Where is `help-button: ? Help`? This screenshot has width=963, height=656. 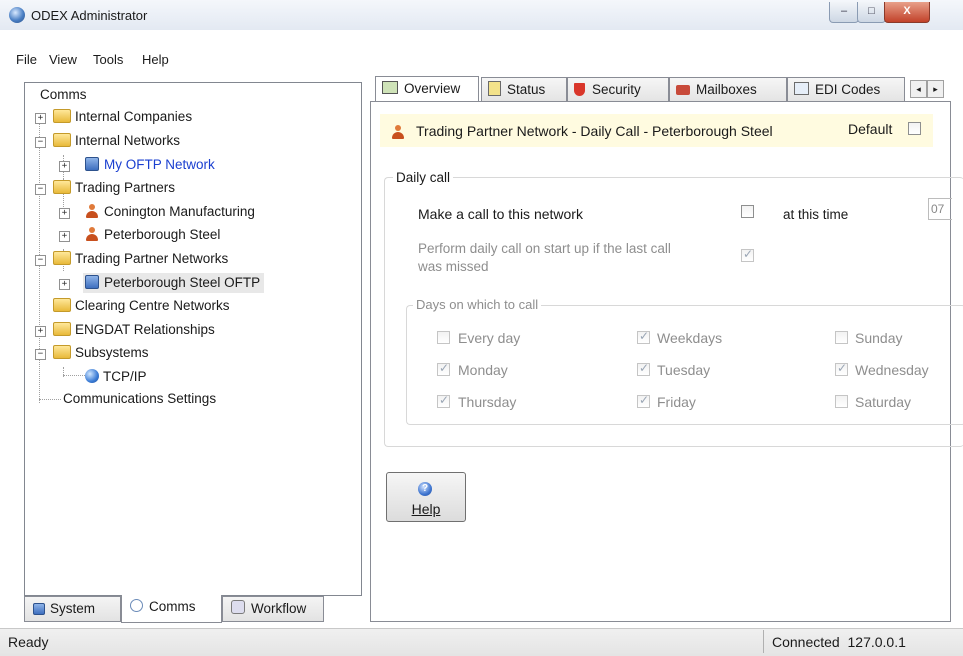
help-button: ? Help is located at coordinates (426, 497).